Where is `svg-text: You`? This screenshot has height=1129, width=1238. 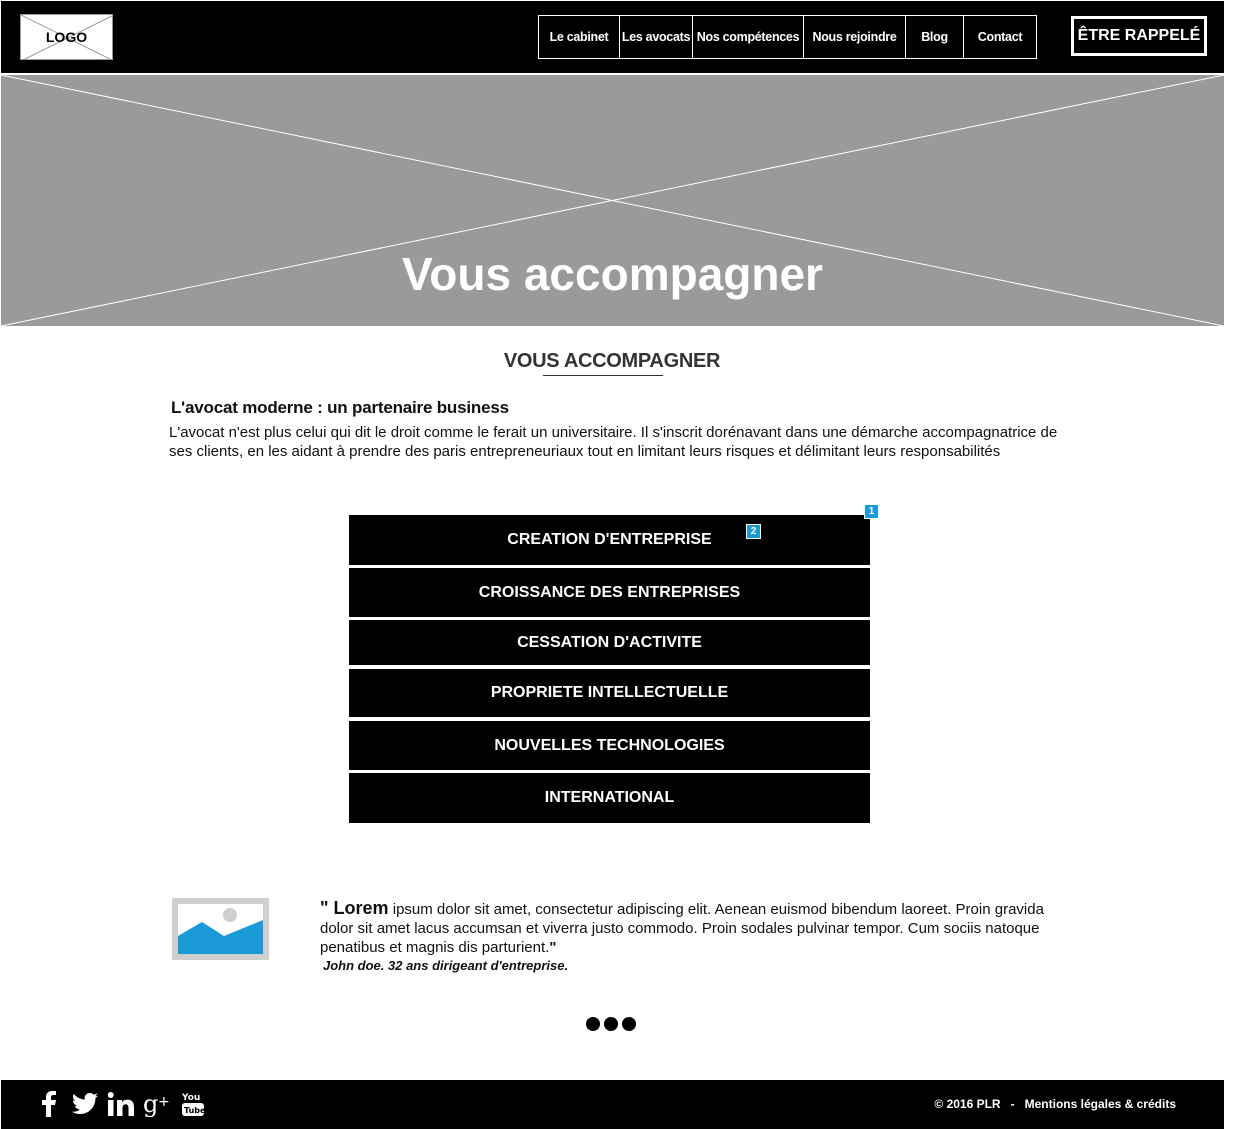
svg-text: You is located at coordinates (190, 1098).